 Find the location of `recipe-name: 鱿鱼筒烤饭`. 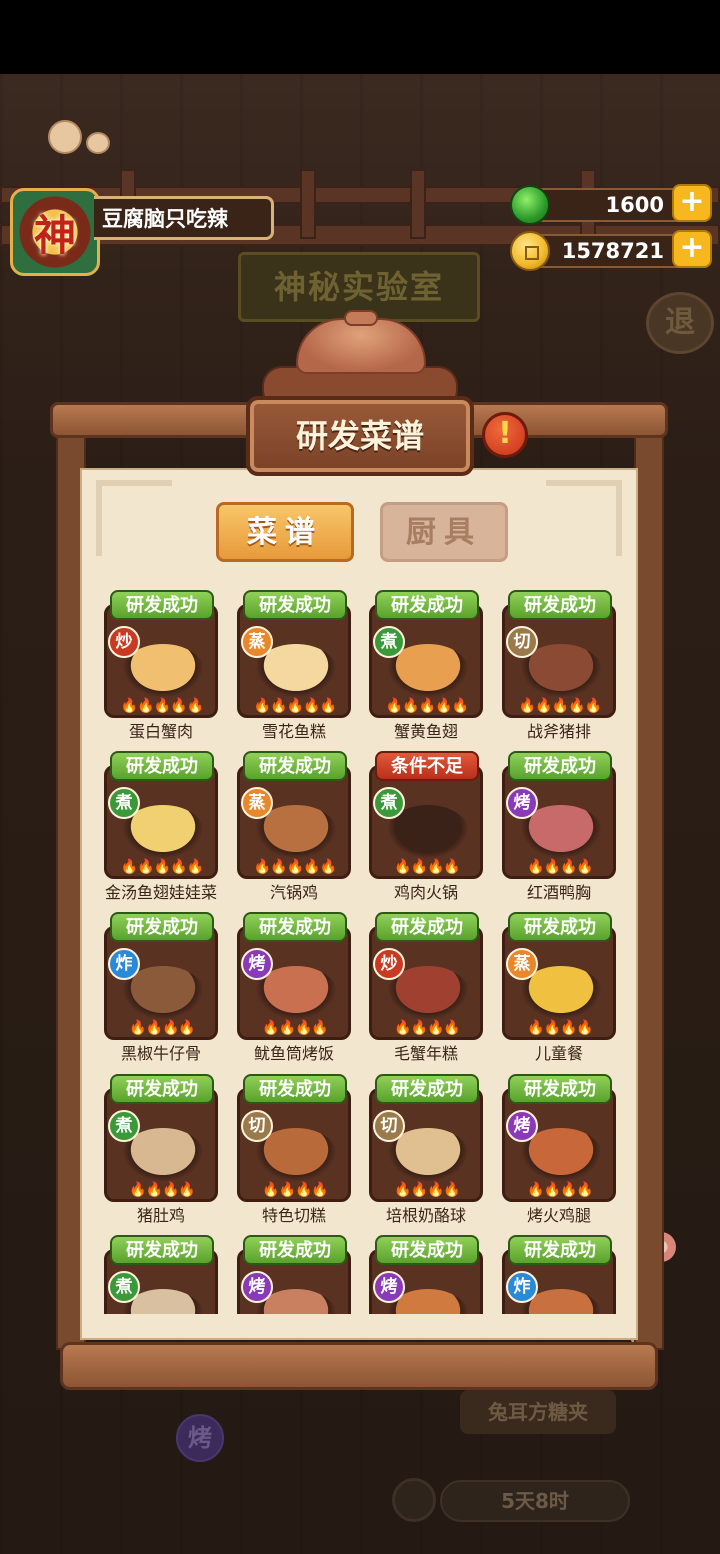

recipe-name: 鱿鱼筒烤饭 is located at coordinates (293, 1053).